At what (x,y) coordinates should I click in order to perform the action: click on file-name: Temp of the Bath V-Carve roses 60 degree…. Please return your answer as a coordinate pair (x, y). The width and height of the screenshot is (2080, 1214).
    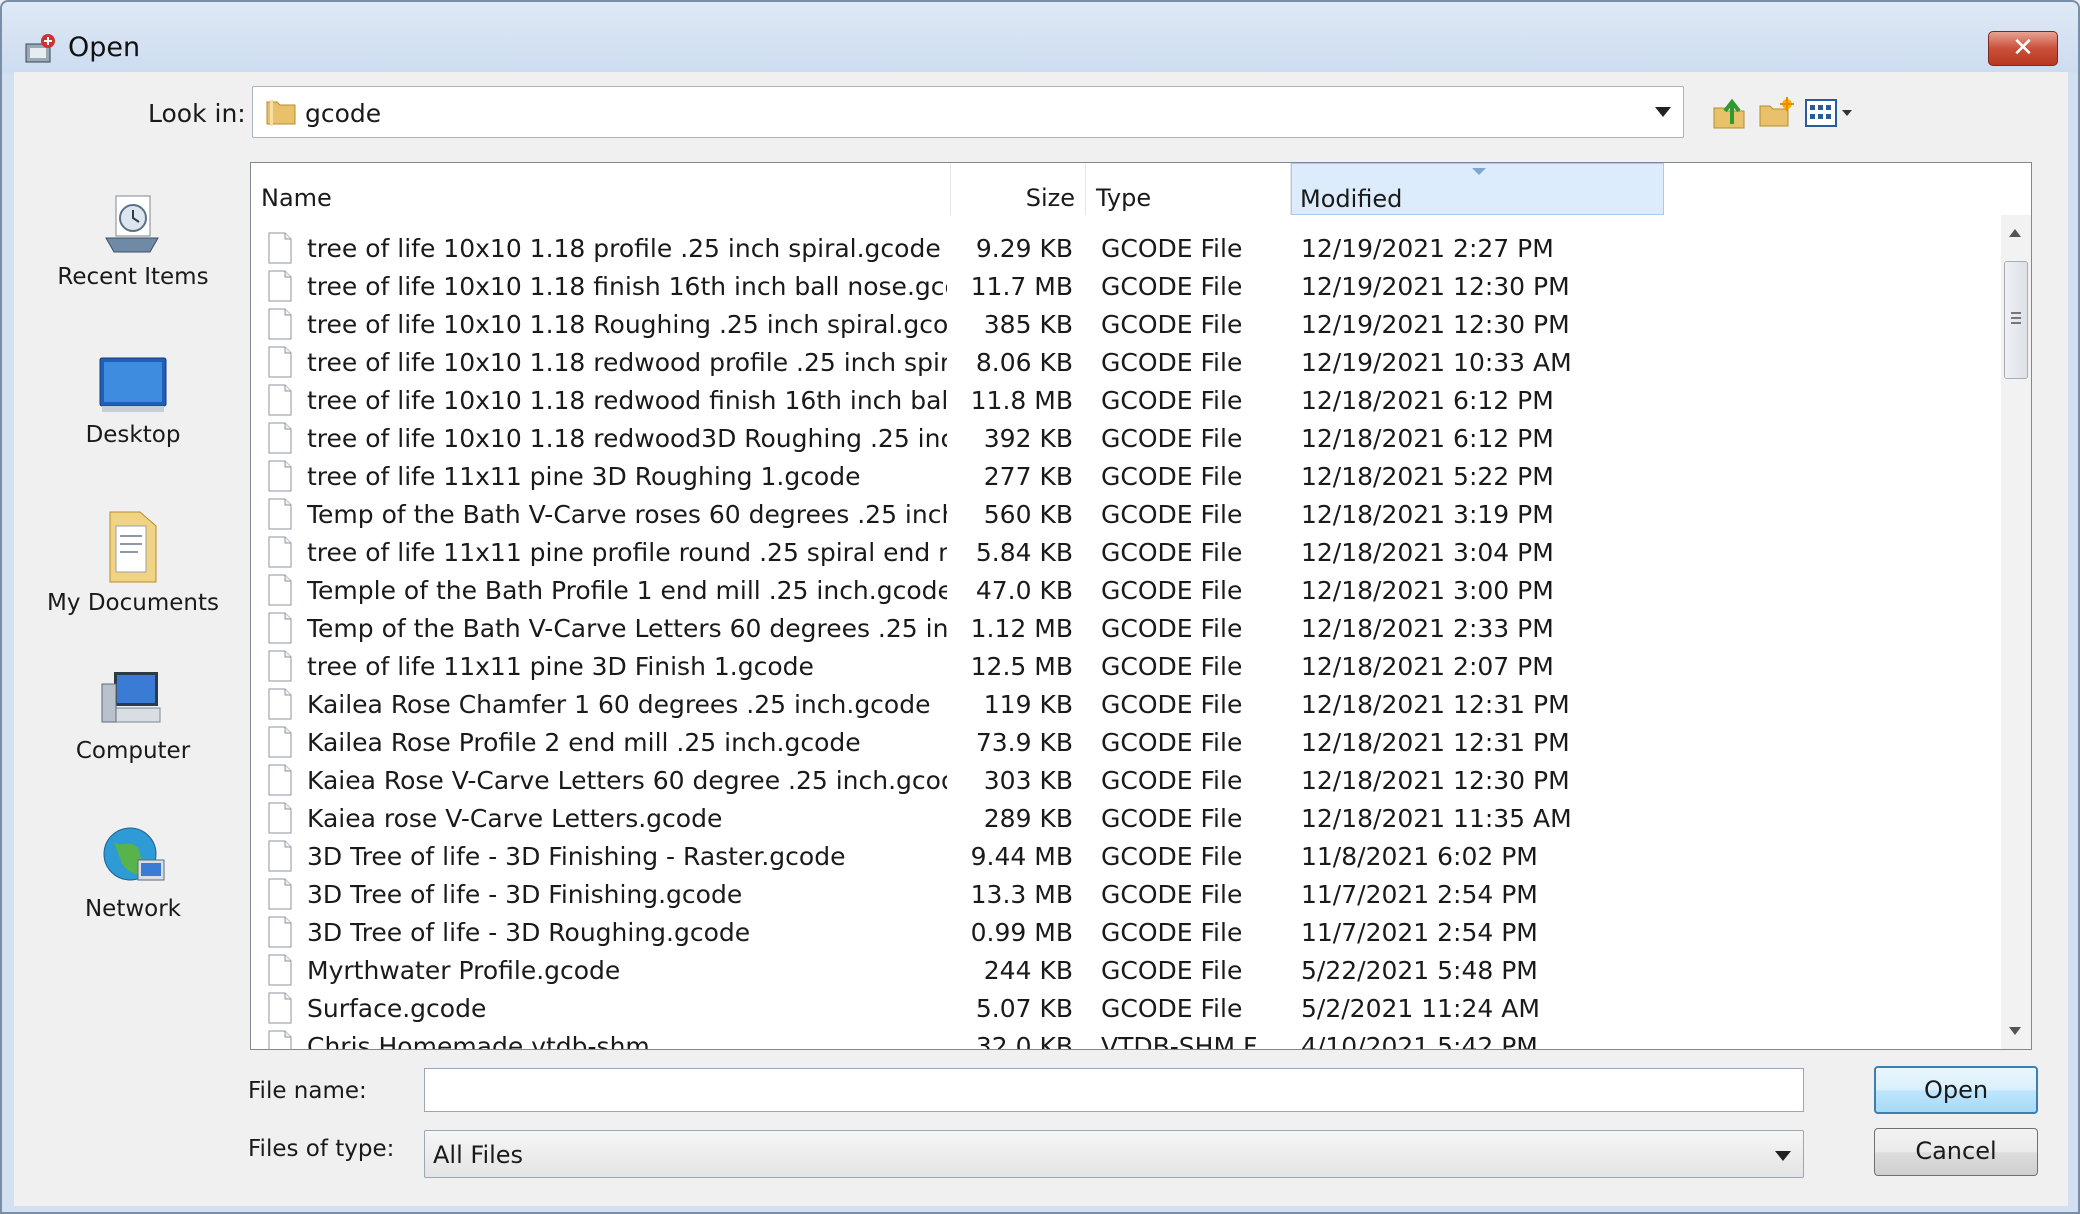
    Looking at the image, I should click on (627, 514).